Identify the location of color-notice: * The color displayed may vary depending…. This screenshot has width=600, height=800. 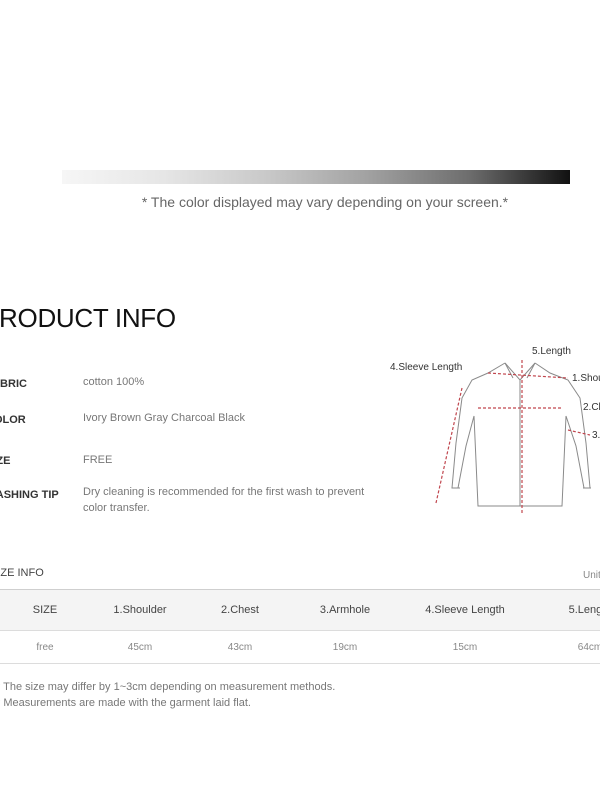
(325, 202).